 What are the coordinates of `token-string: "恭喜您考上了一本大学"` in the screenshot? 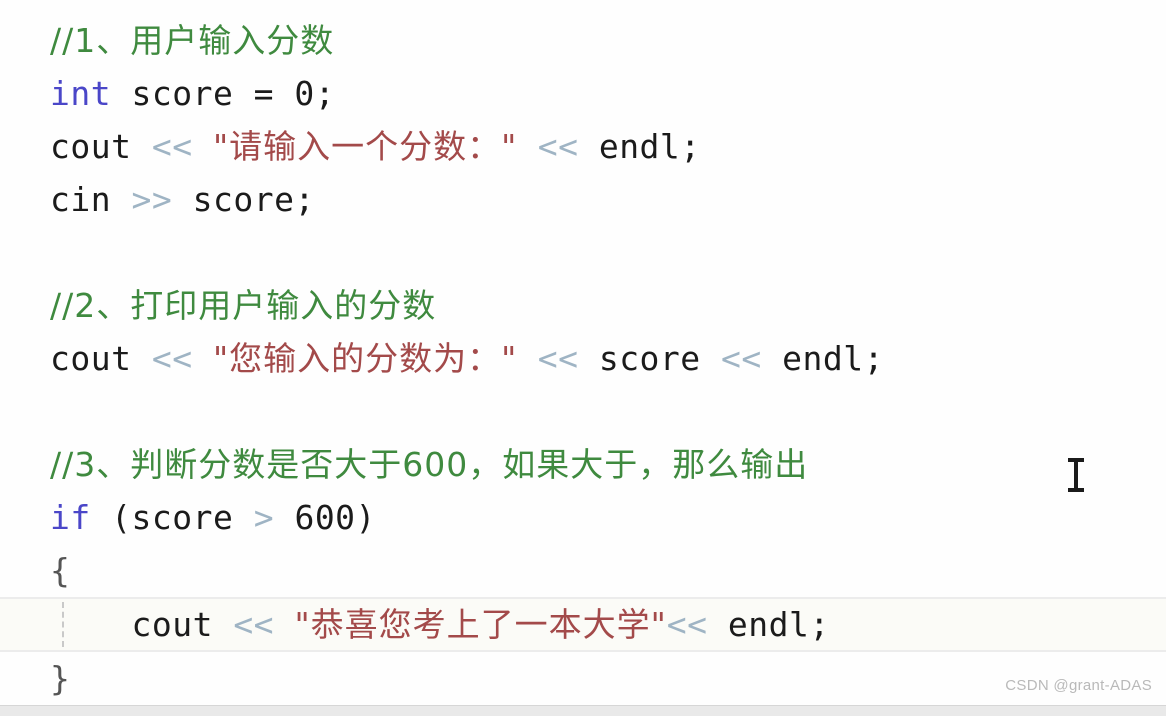 It's located at (480, 624).